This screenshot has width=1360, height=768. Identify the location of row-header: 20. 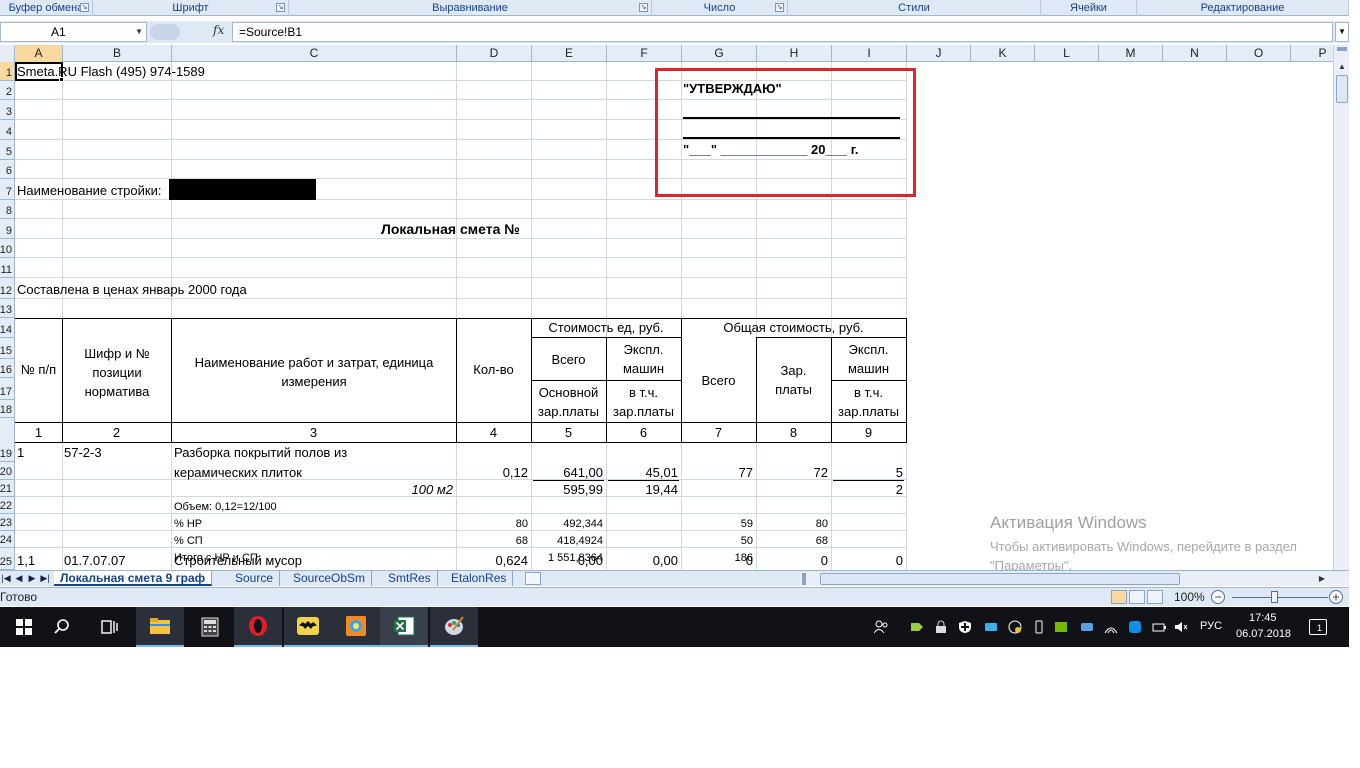
(7, 471).